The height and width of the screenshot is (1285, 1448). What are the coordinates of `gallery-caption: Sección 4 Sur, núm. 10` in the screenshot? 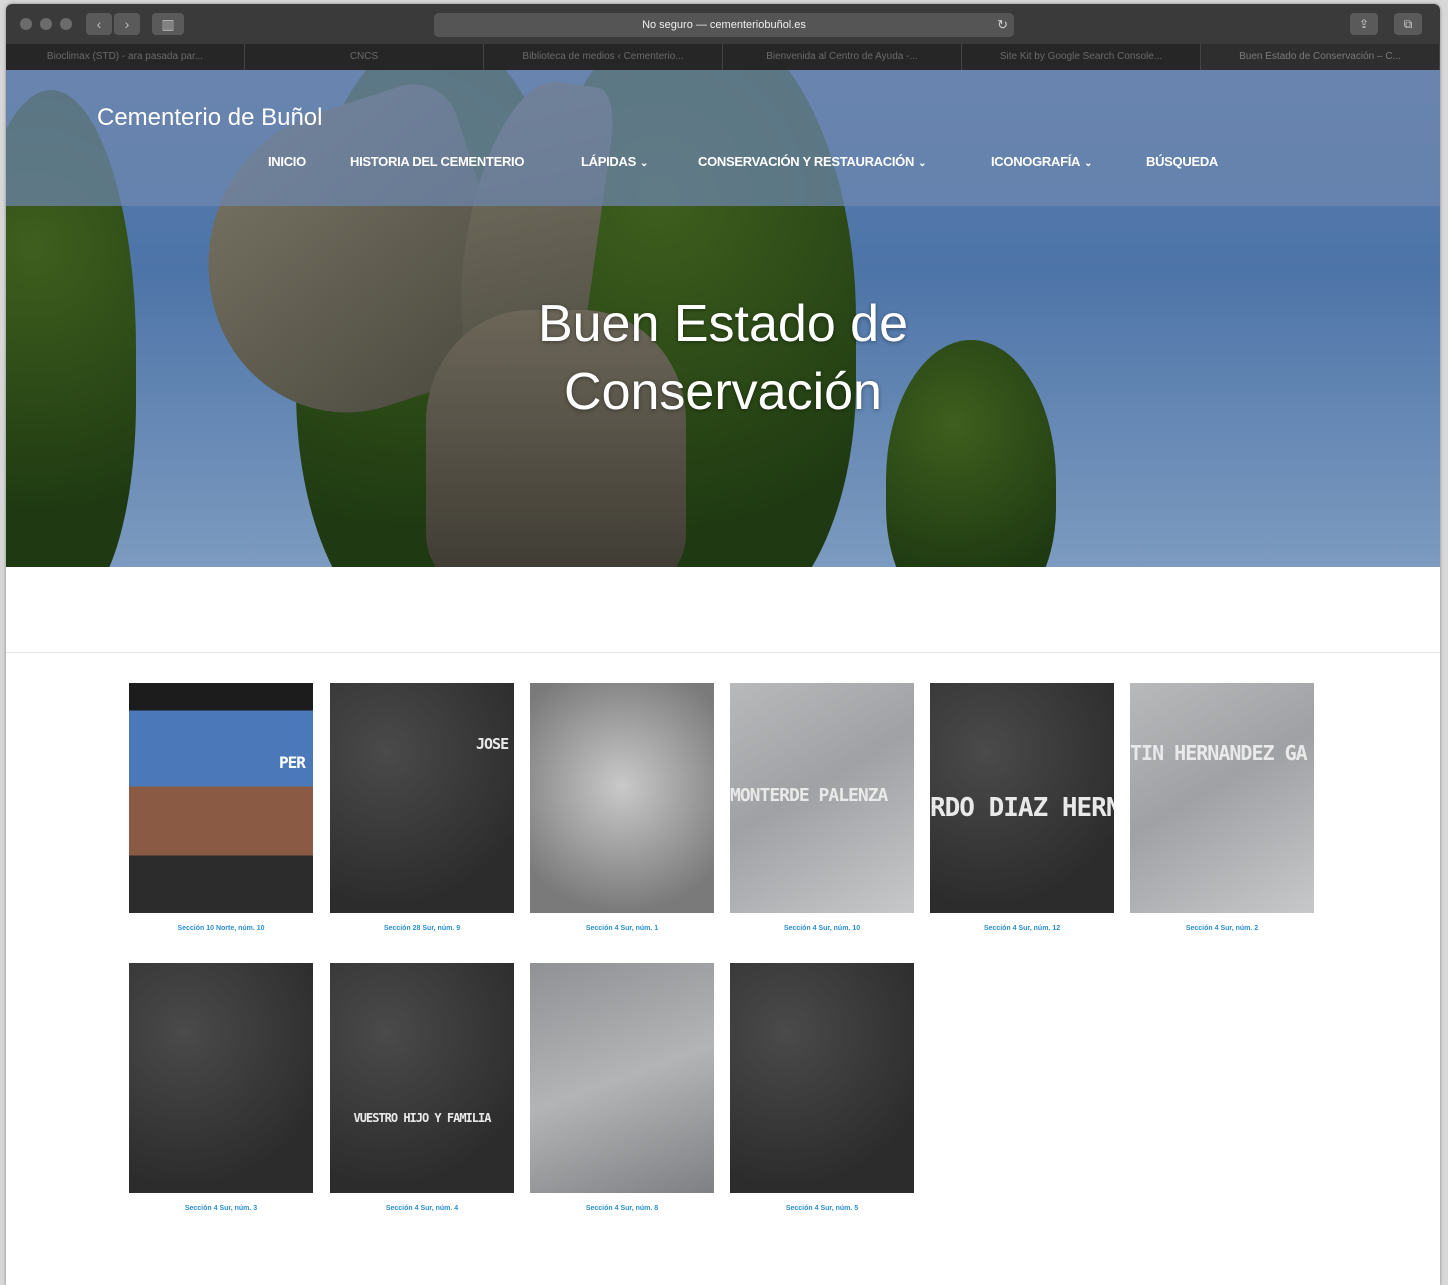 It's located at (822, 928).